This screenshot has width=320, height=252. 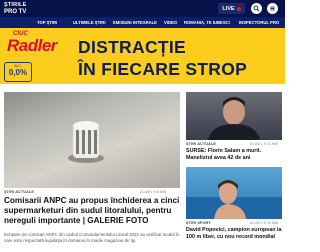 I want to click on nav-video: VIDEO, so click(x=170, y=22).